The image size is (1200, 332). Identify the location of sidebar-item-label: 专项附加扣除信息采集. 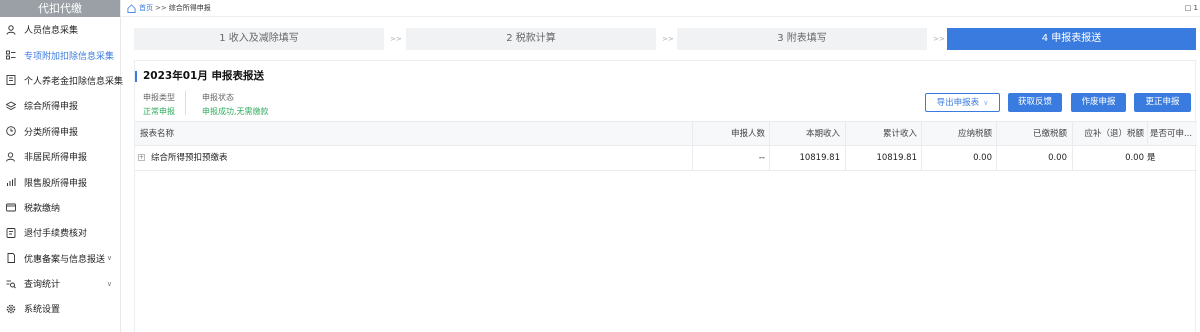
(69, 56).